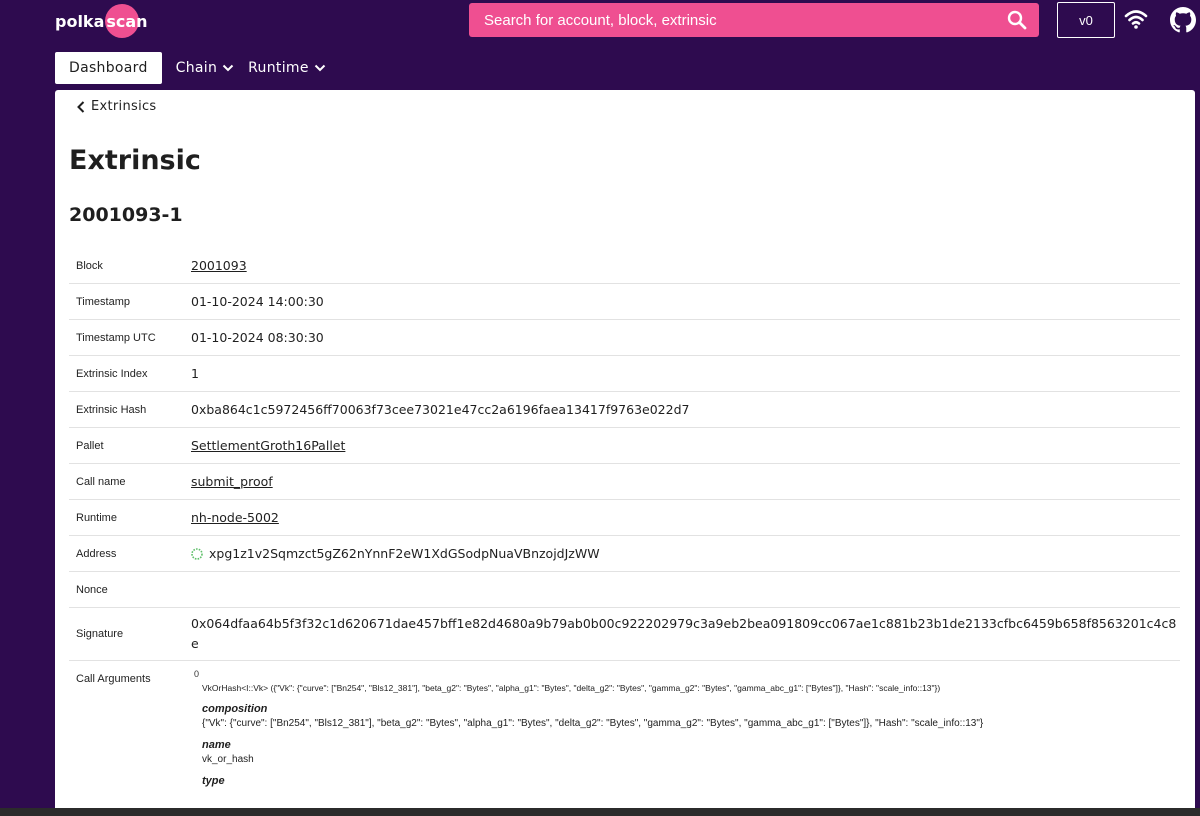 The height and width of the screenshot is (816, 1200). I want to click on logo-suffix: scan, so click(127, 21).